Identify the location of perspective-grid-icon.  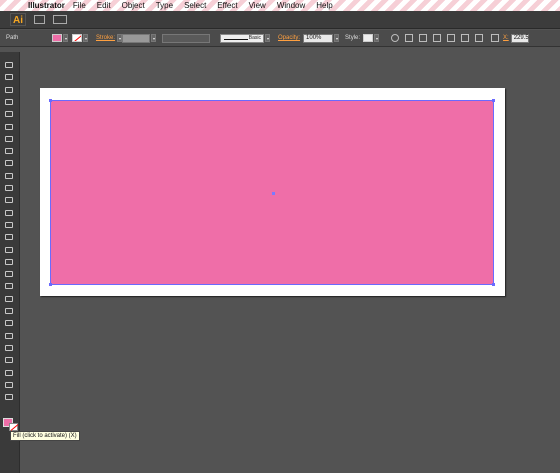
(10, 275).